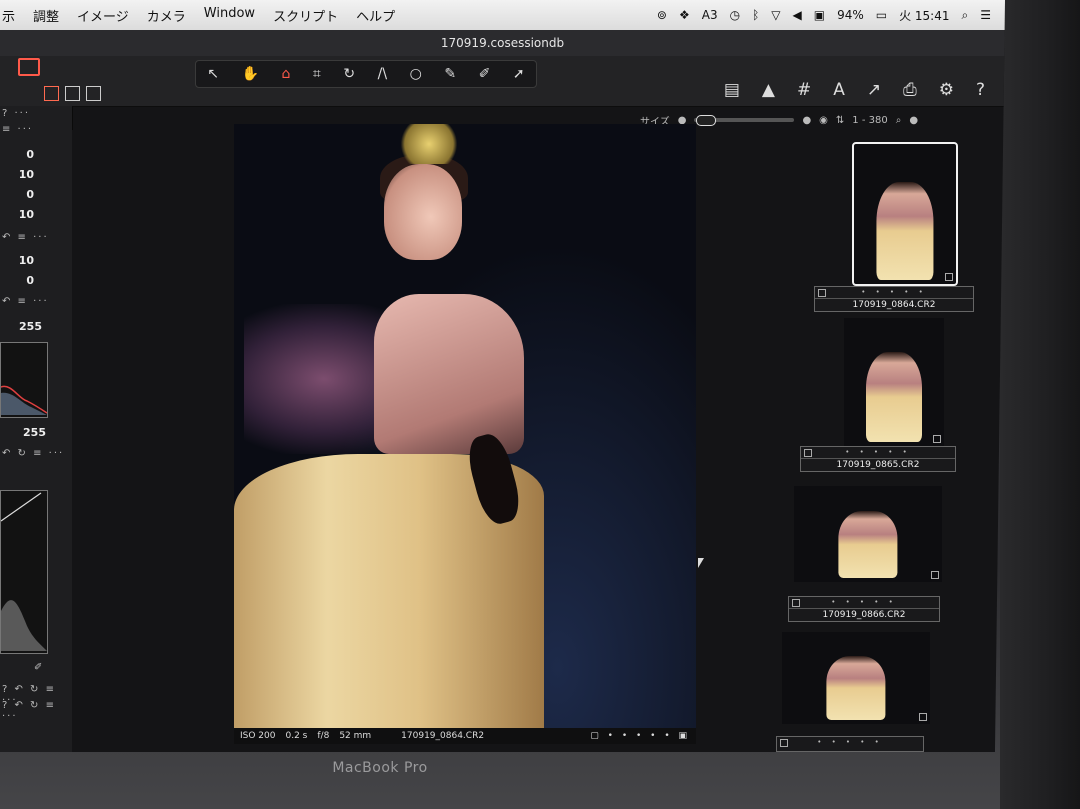  I want to click on sort-icon: ⇅, so click(840, 120).